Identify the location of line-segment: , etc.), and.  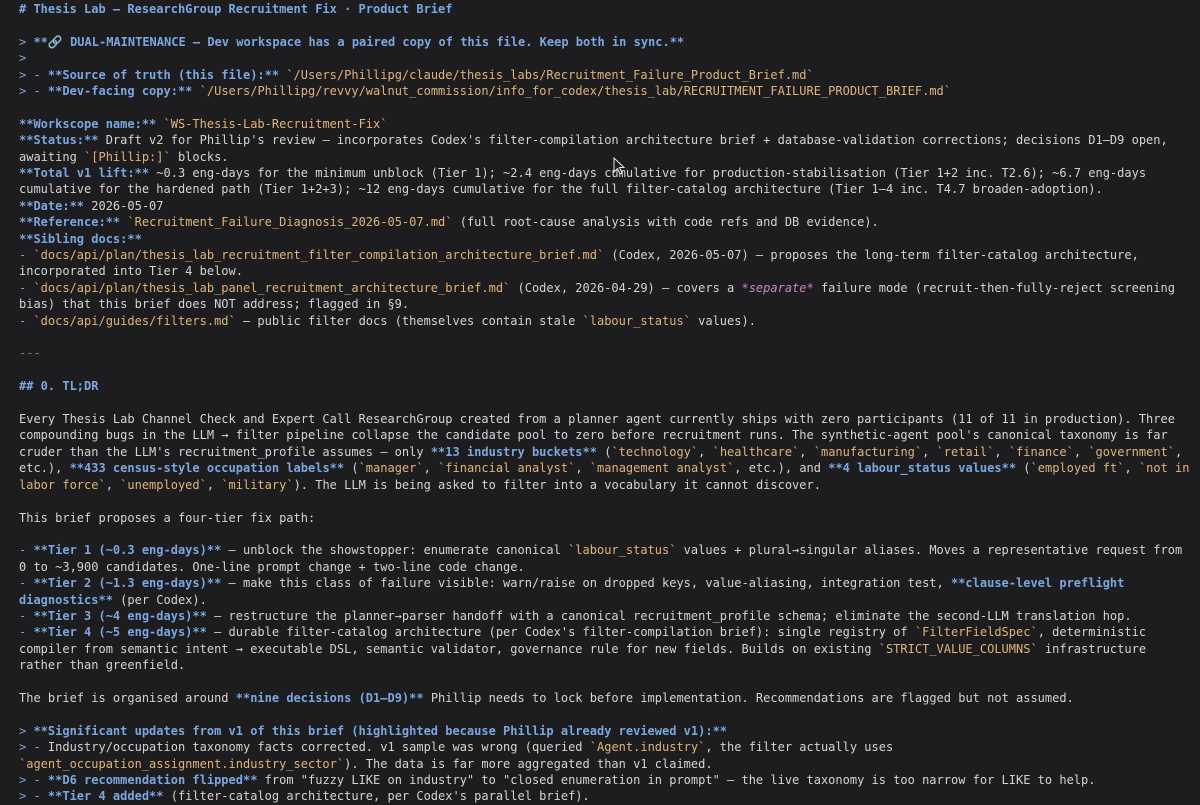
(781, 468).